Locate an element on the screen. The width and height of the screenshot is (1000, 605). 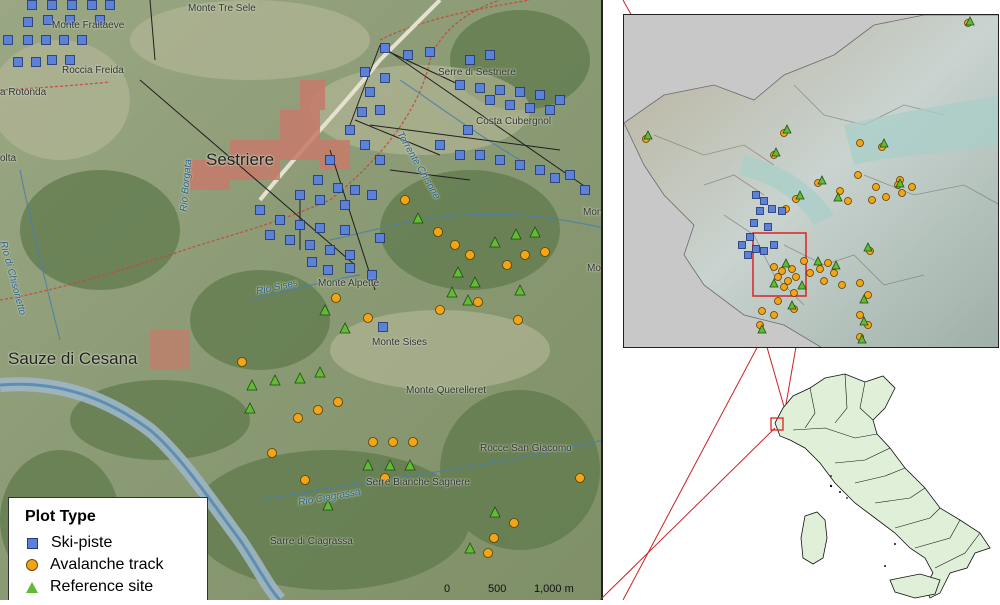
italy-canvas is located at coordinates (880, 486).